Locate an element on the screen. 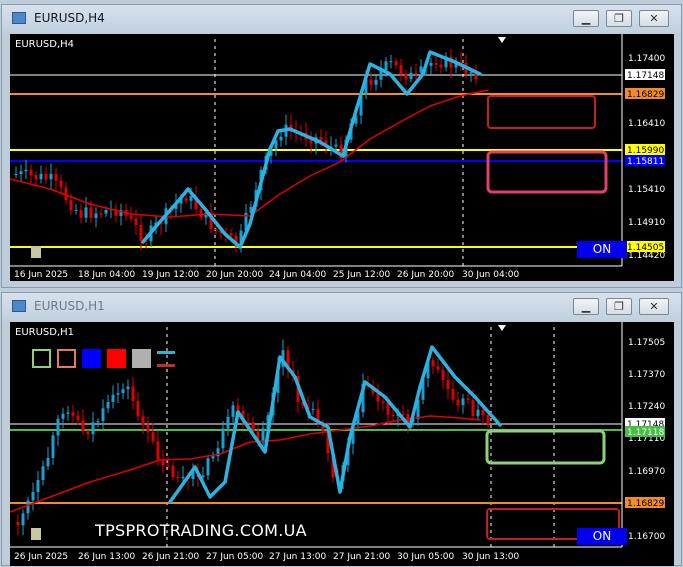 The height and width of the screenshot is (567, 683). price-tag-label: 1.14505 is located at coordinates (645, 248).